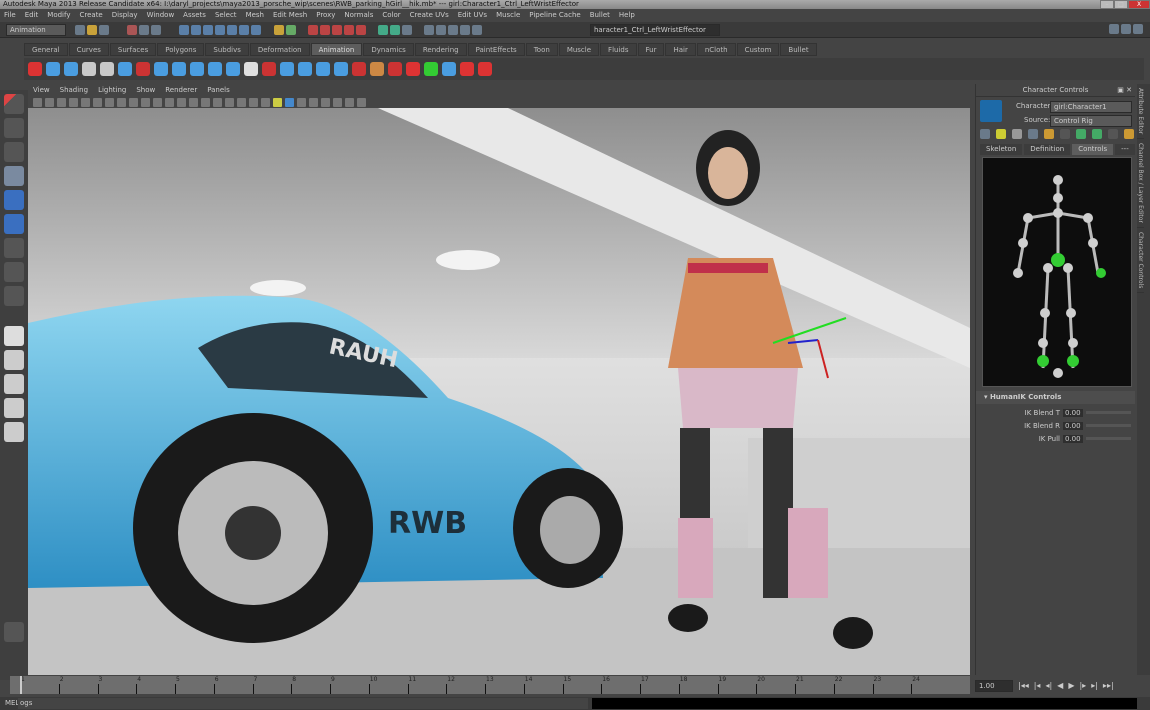  I want to click on shelf-tab-hair: Hair, so click(680, 49).